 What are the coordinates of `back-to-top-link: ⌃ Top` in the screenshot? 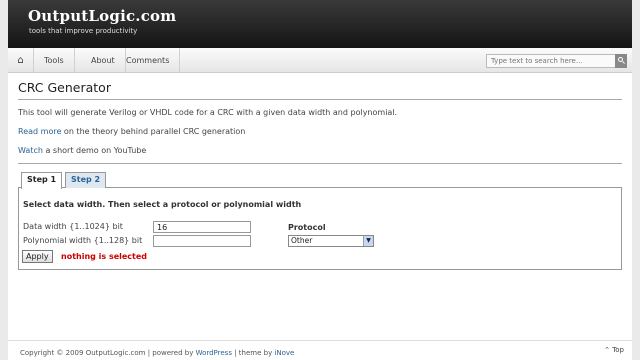 It's located at (614, 350).